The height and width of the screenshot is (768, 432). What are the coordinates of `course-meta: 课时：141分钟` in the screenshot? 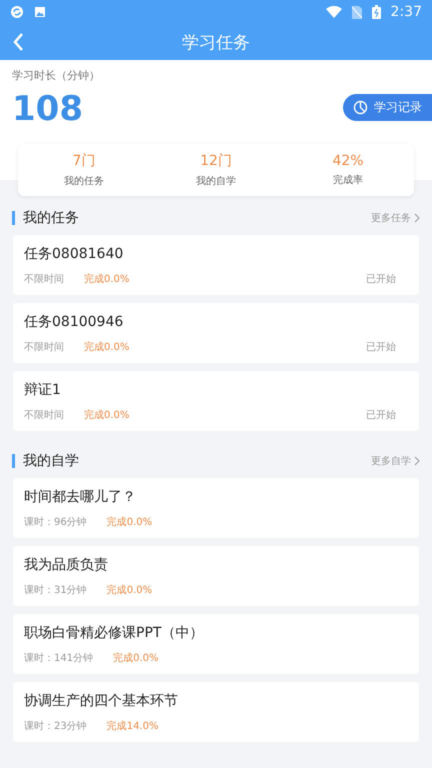 It's located at (59, 658).